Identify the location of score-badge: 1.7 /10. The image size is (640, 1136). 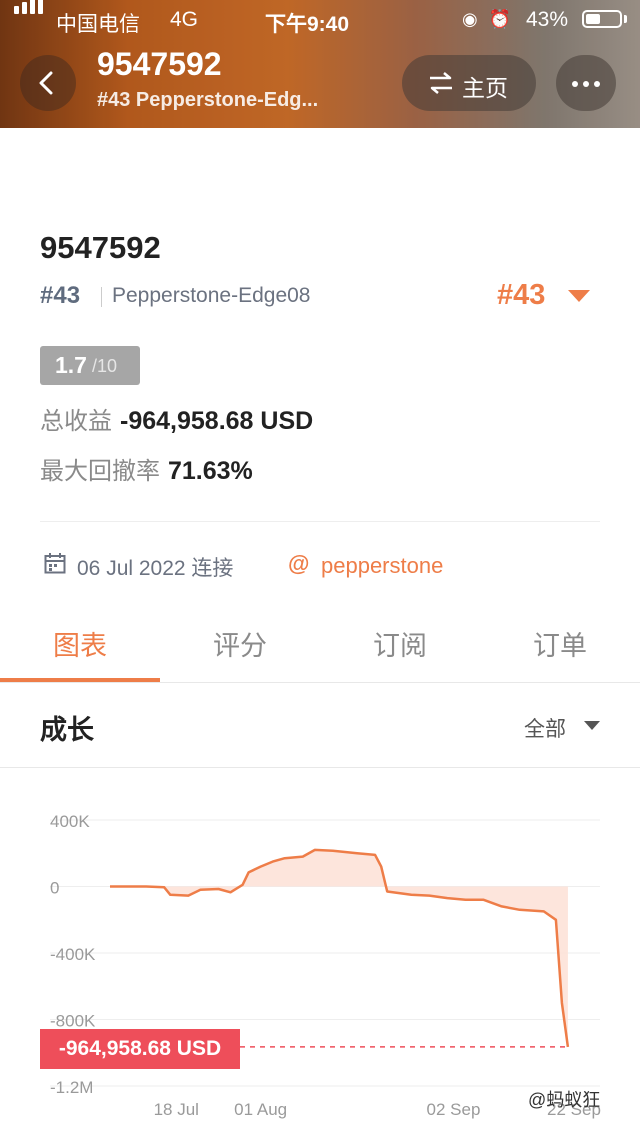
(90, 365).